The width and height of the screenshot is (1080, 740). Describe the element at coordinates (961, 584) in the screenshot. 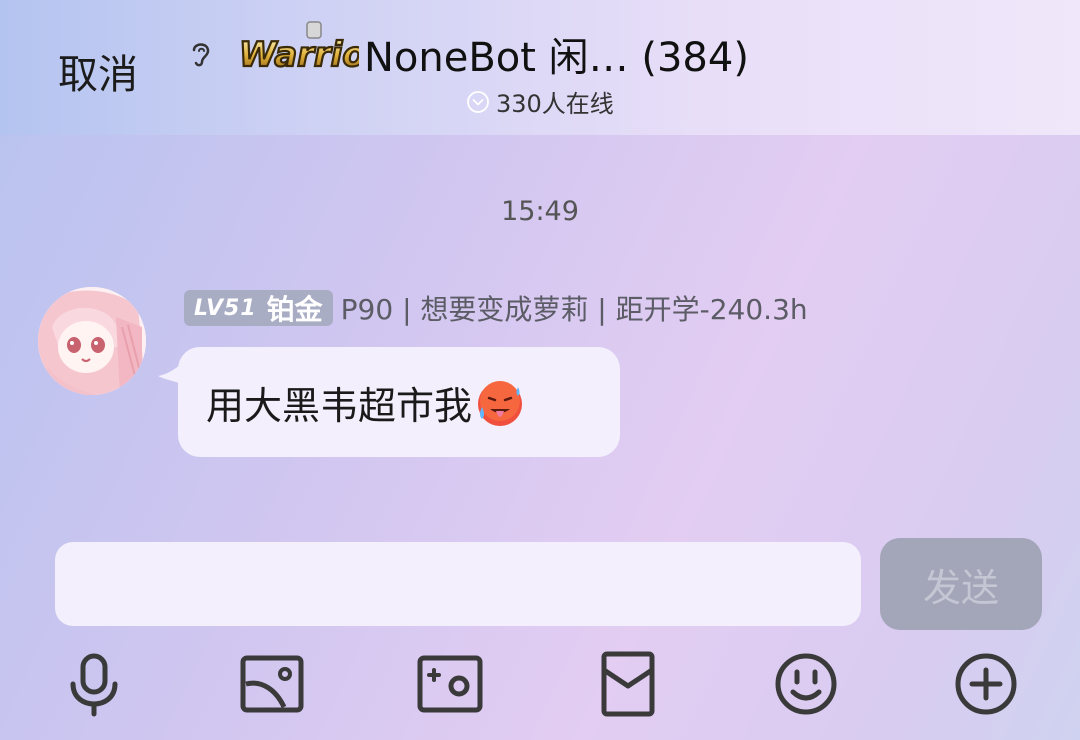

I see `send-button: 发送` at that location.